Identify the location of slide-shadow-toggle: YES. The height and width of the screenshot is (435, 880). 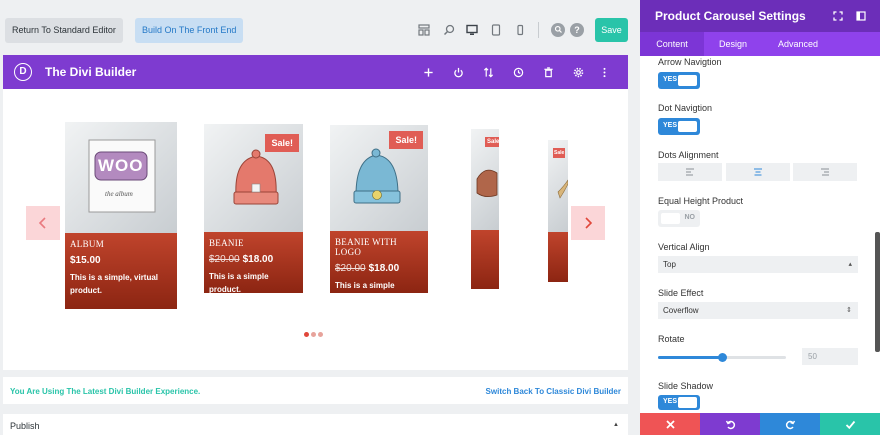
(679, 402).